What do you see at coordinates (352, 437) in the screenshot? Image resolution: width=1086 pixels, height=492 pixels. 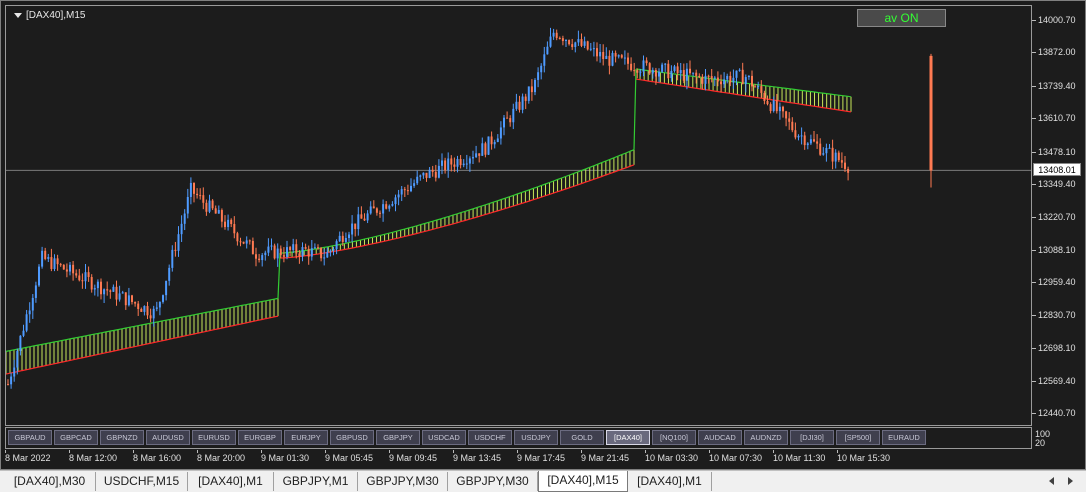 I see `symbol-button: GBPUSD` at bounding box center [352, 437].